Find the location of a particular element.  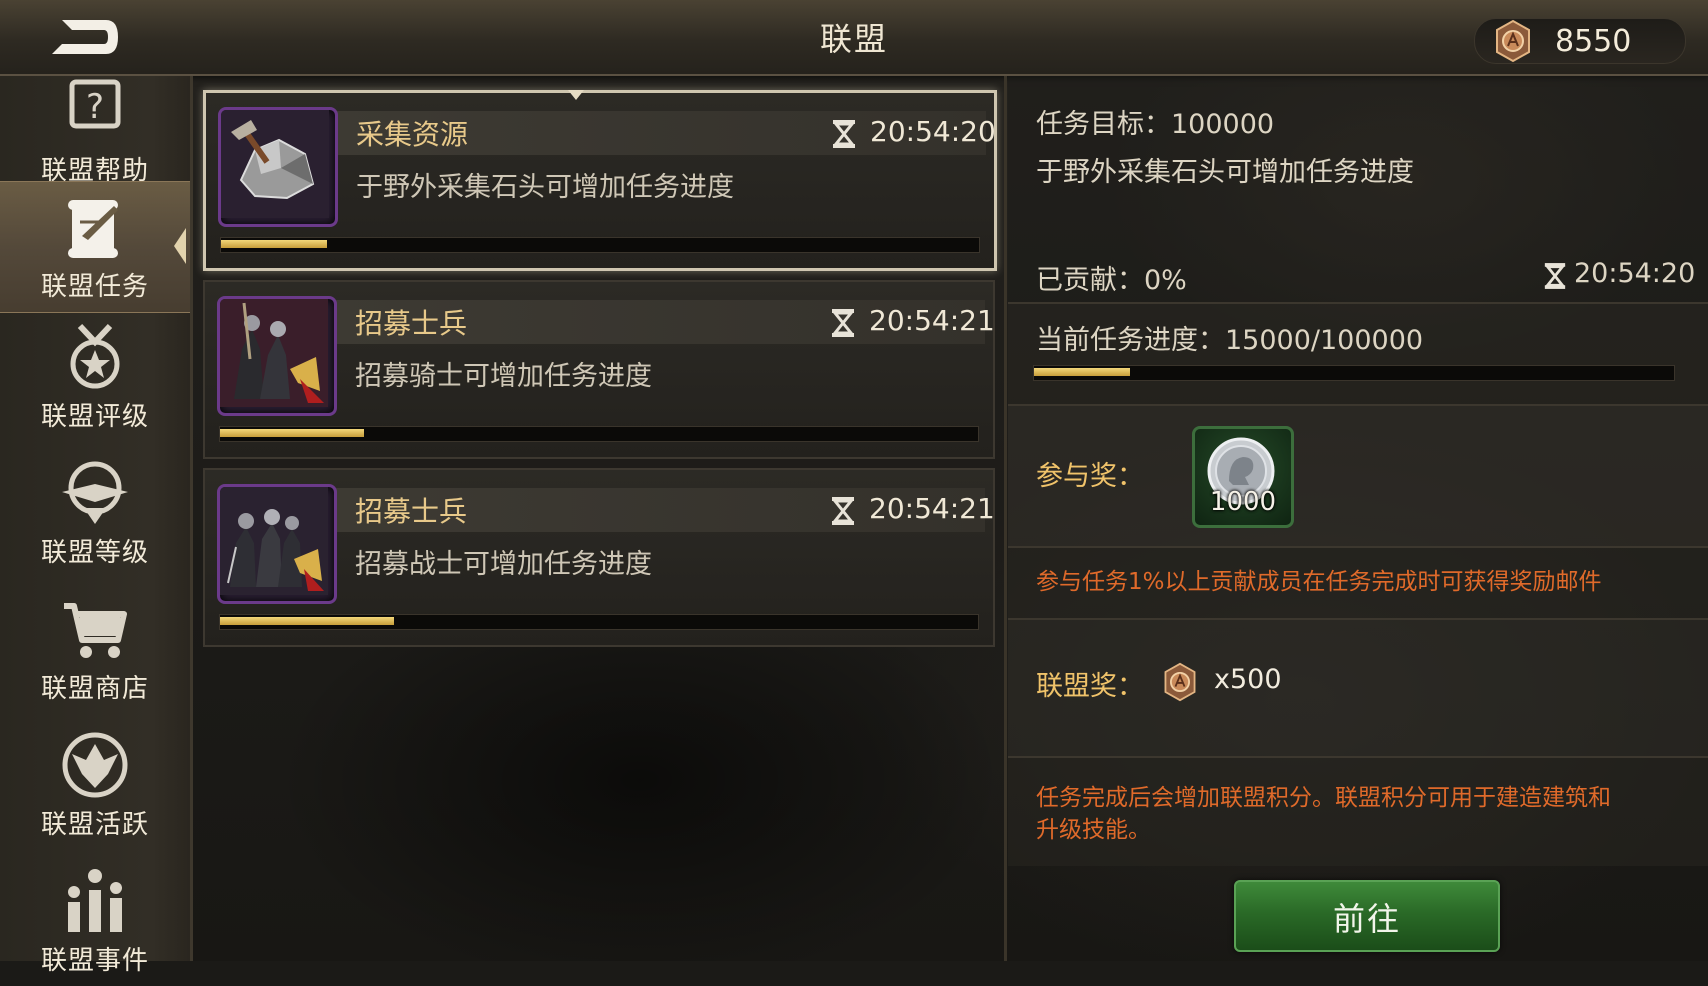

sidebar-item-label: 联盟评级 is located at coordinates (94, 417).